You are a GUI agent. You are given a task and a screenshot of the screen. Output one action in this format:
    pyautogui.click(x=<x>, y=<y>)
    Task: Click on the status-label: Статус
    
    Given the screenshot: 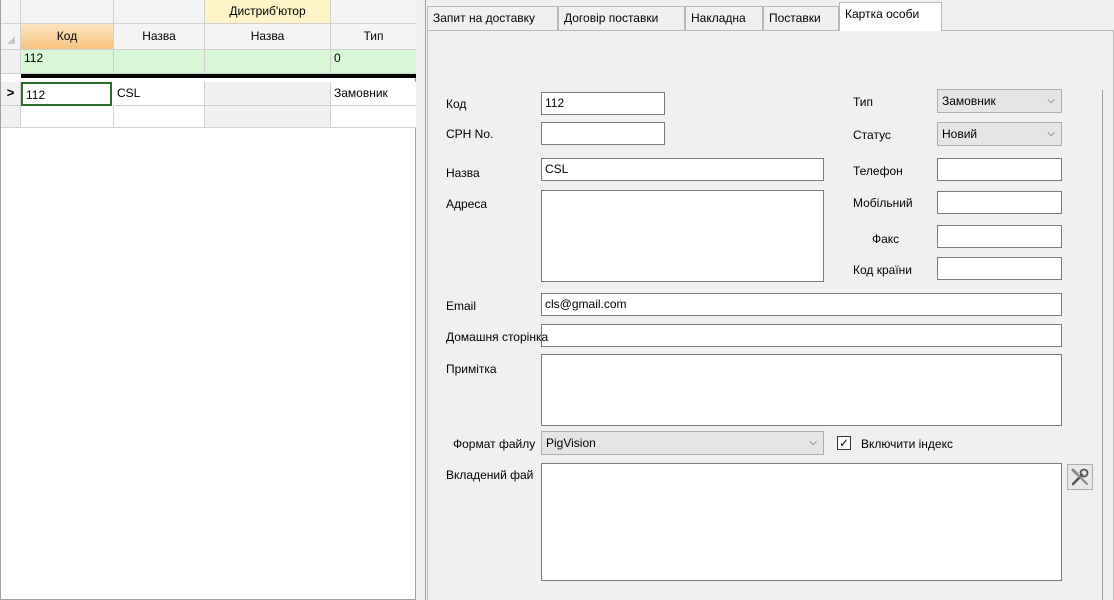 What is the action you would take?
    pyautogui.click(x=872, y=135)
    